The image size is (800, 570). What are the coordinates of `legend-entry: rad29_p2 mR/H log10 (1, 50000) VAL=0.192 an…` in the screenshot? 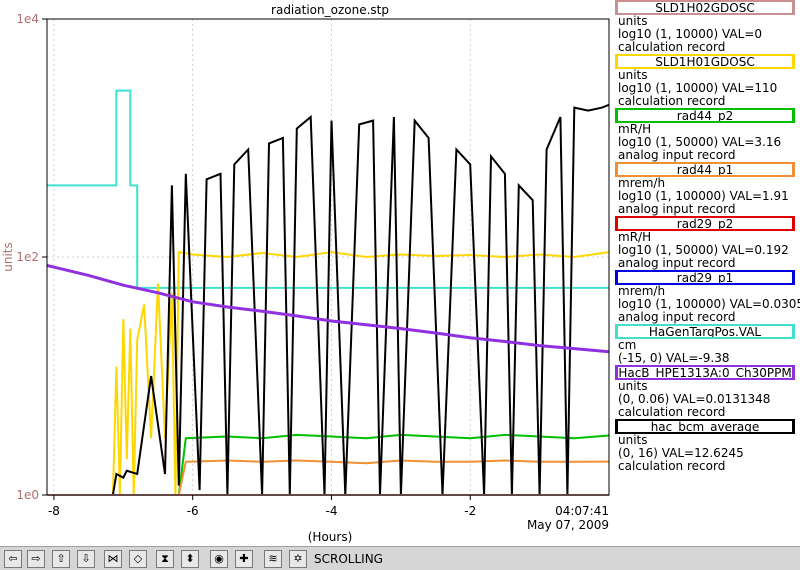 It's located at (706, 243).